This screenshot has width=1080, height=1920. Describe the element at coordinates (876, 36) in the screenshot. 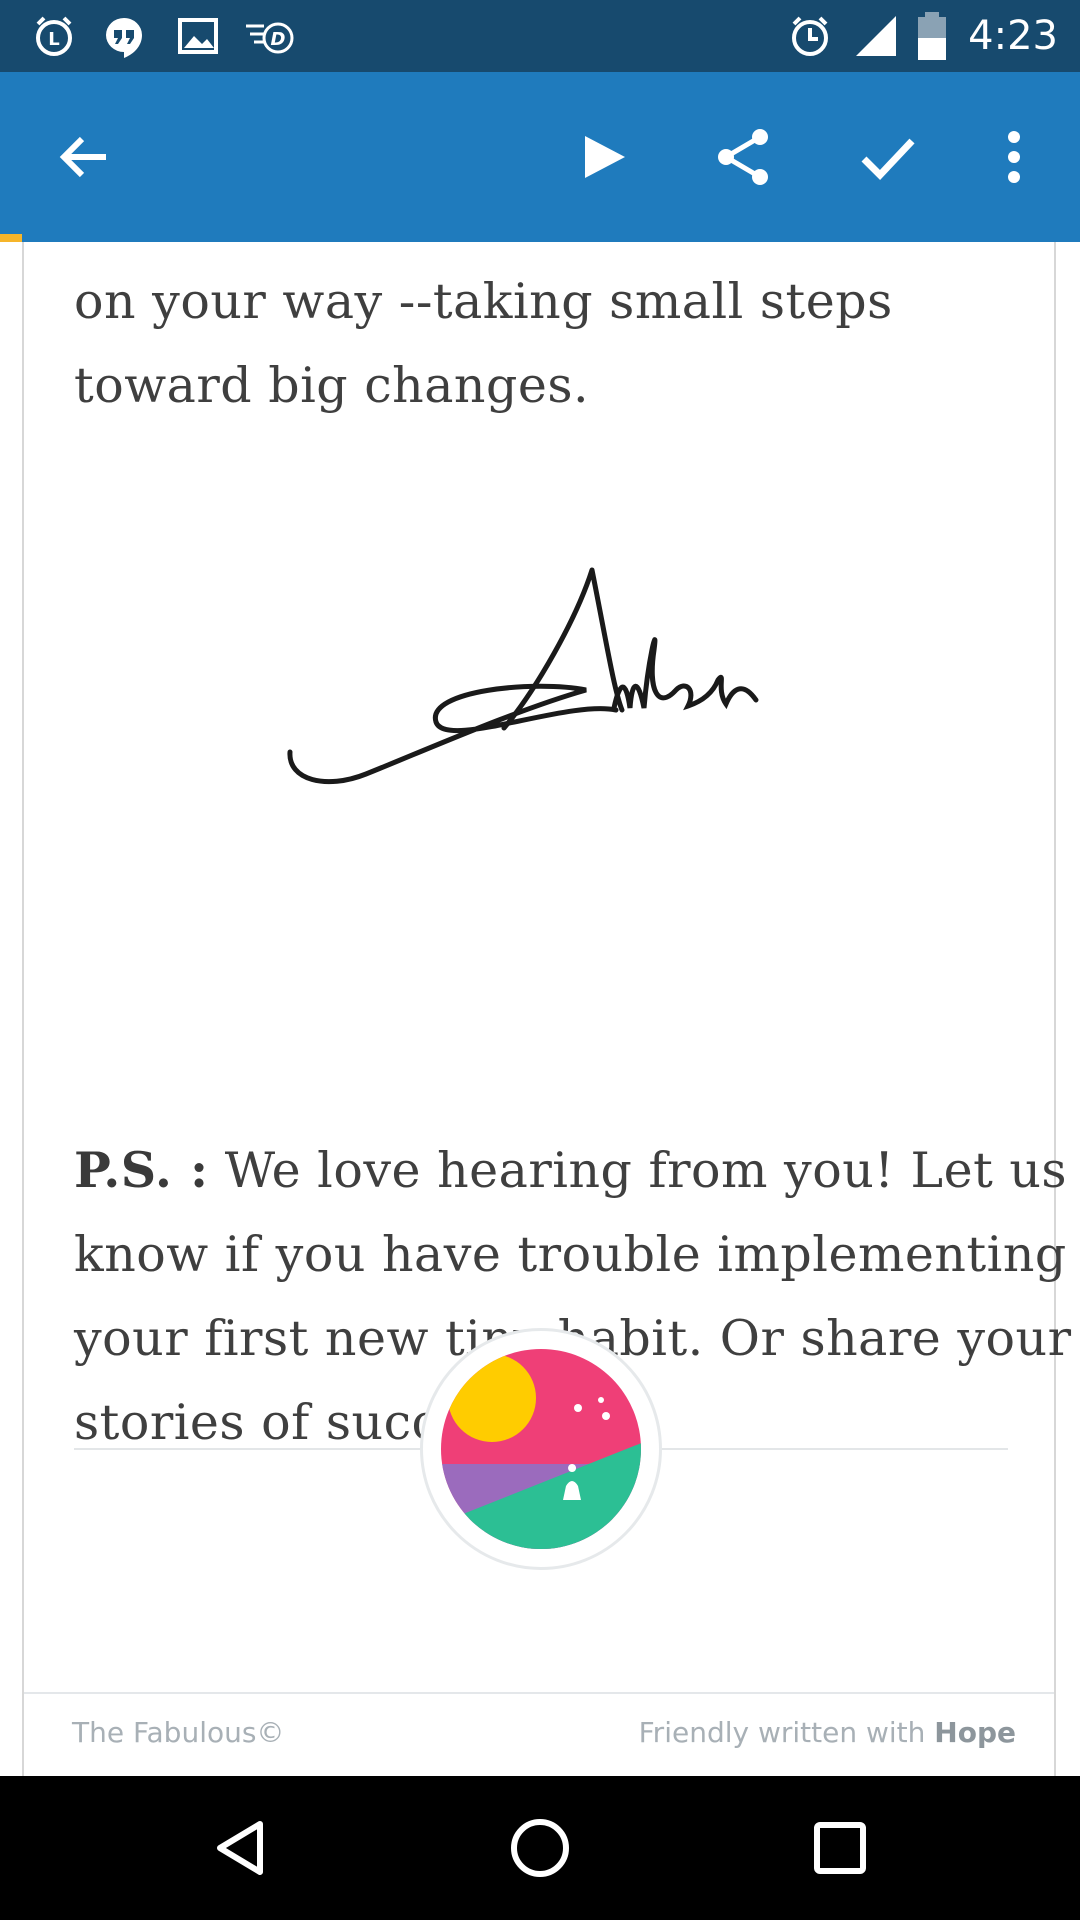

I see `signal-icon` at that location.